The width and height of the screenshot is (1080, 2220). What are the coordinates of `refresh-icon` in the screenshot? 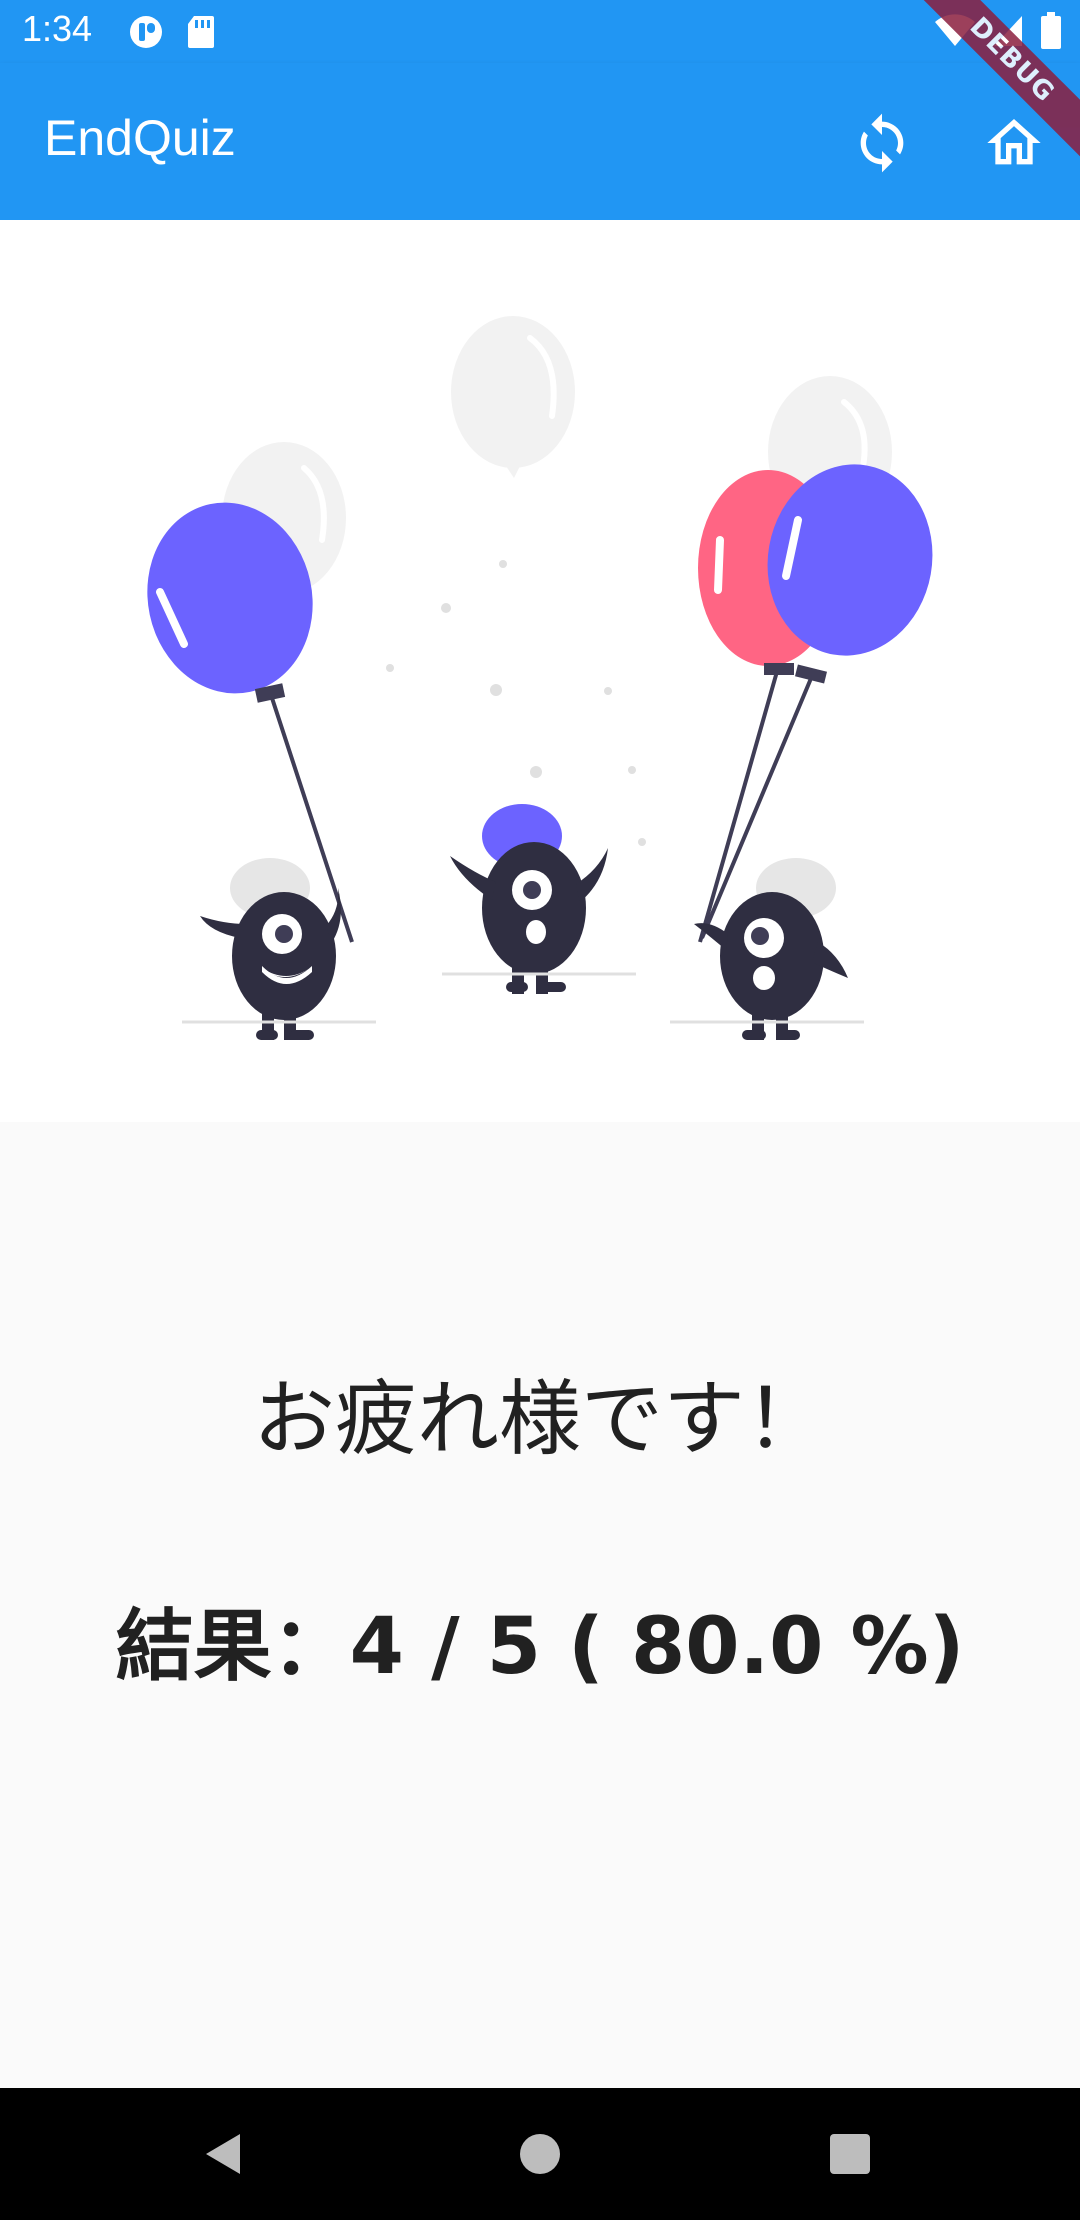 It's located at (882, 143).